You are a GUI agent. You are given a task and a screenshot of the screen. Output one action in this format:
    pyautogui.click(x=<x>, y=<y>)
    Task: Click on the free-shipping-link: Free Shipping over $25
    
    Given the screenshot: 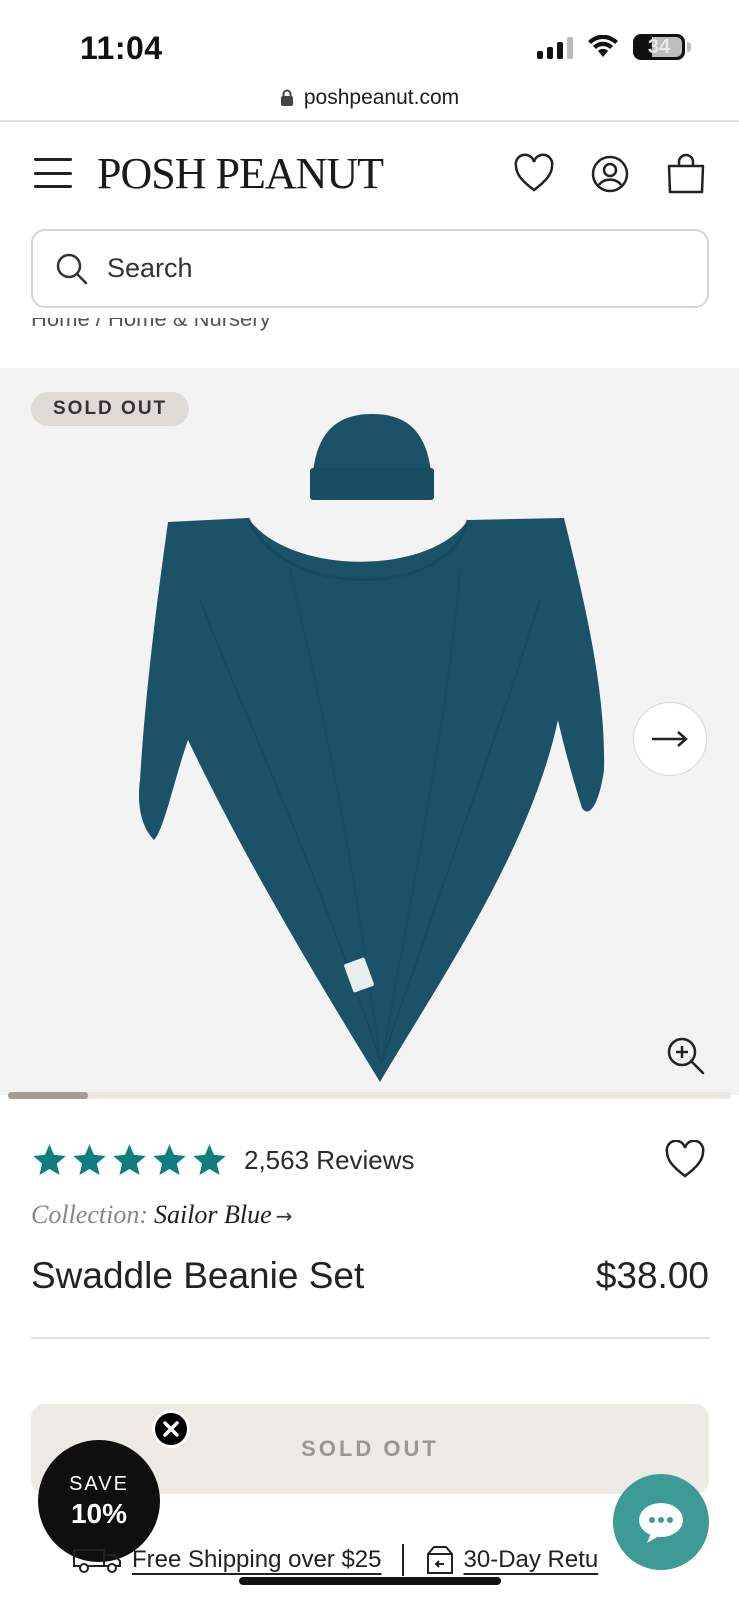 What is the action you would take?
    pyautogui.click(x=257, y=1560)
    